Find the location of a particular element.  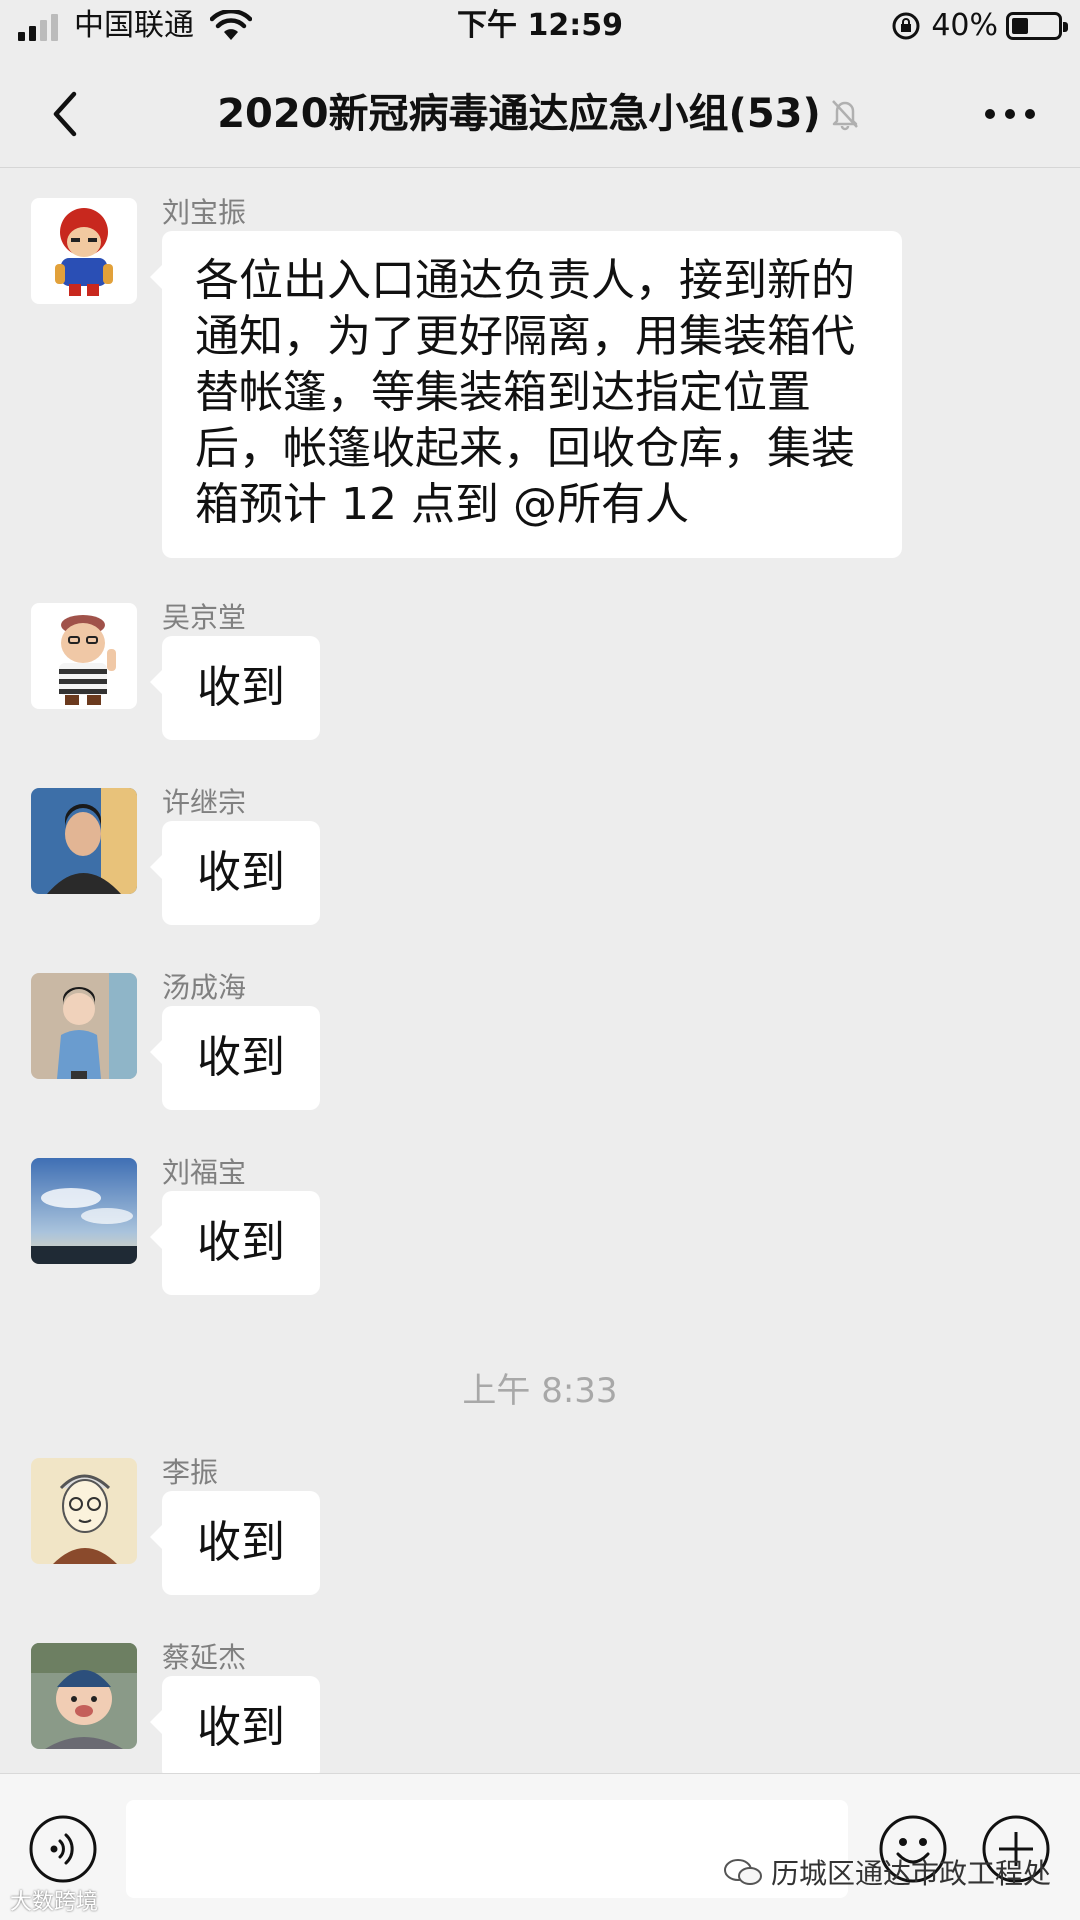

corner-watermark: 大数跨境 is located at coordinates (54, 1902).